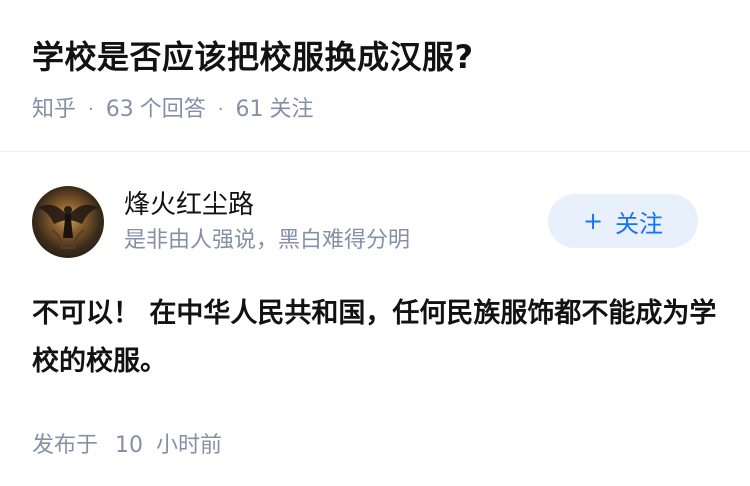 The width and height of the screenshot is (750, 486). I want to click on author-bio: 是非由人强说，黑白难得分明, so click(267, 240).